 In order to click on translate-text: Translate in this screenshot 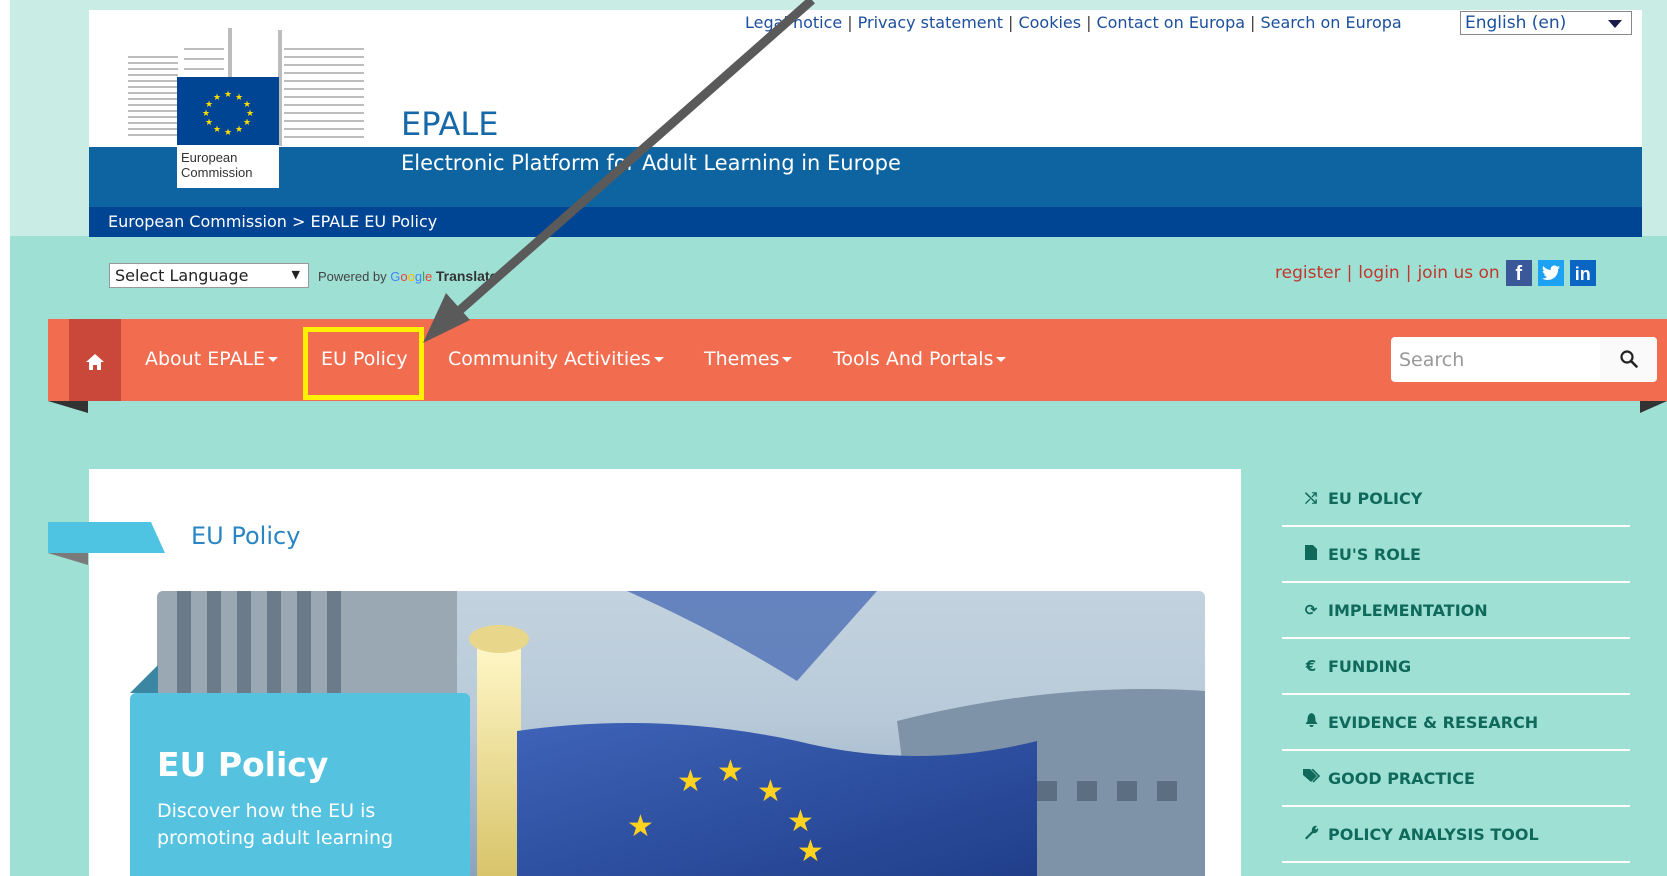, I will do `click(466, 276)`.